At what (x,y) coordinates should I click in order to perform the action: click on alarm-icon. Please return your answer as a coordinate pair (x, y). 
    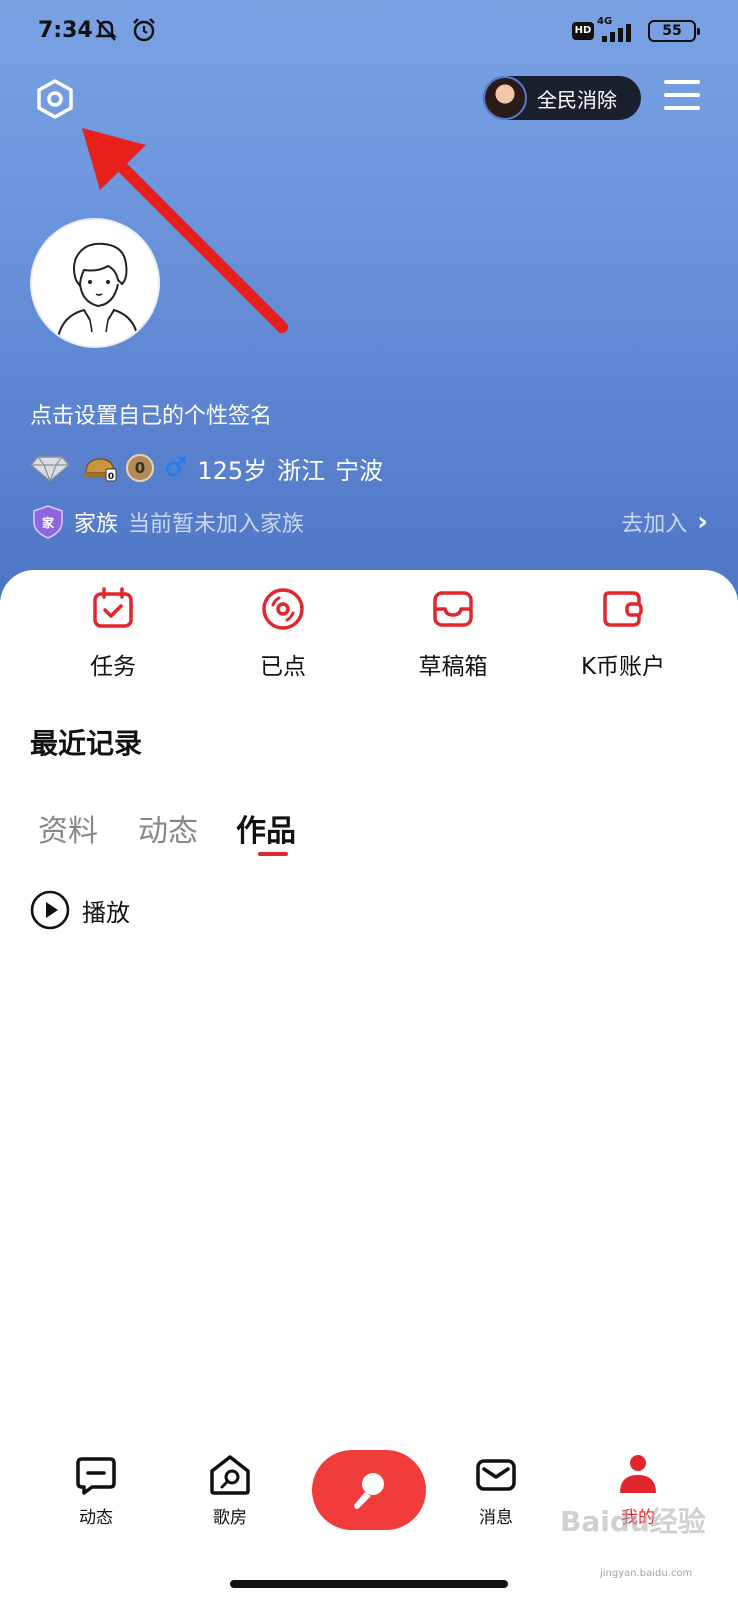
    Looking at the image, I should click on (144, 30).